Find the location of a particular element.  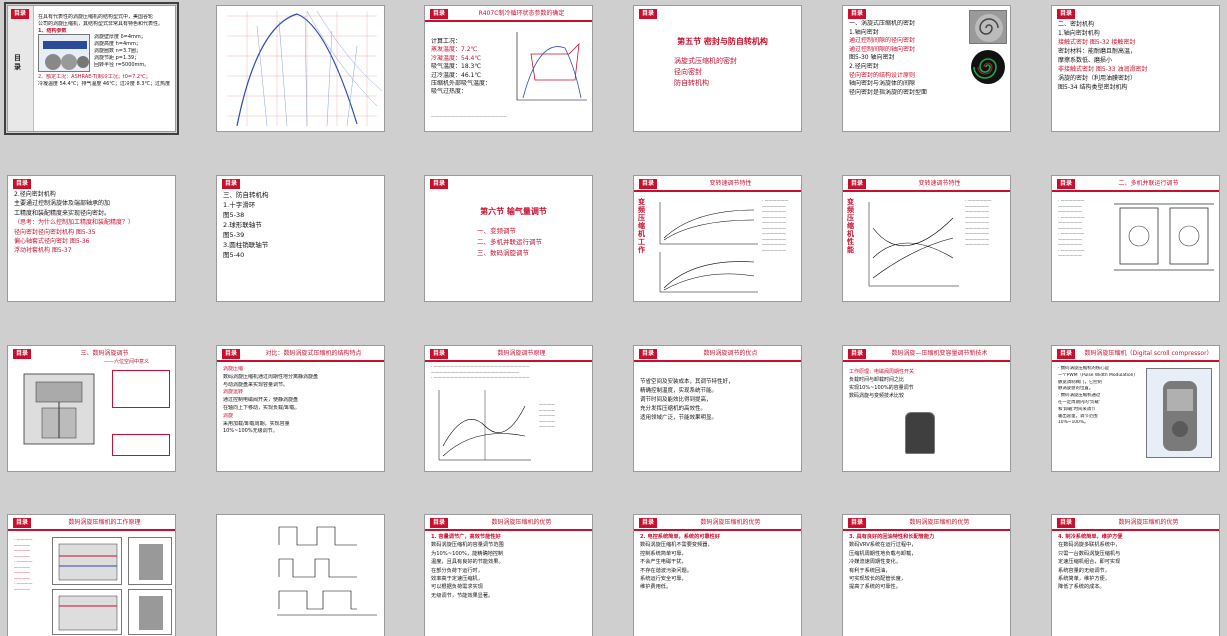

slide-side-label: 目录 is located at coordinates (17, 62).